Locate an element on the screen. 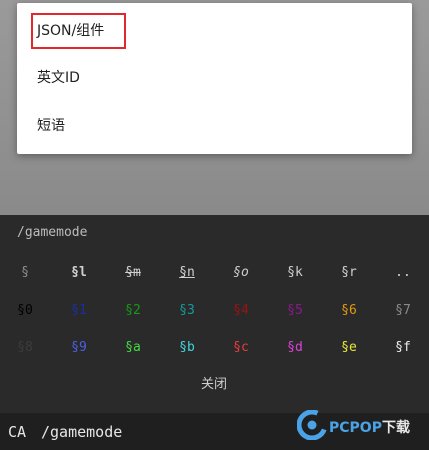 This screenshot has width=429, height=450. format-code-button: § is located at coordinates (26, 272).